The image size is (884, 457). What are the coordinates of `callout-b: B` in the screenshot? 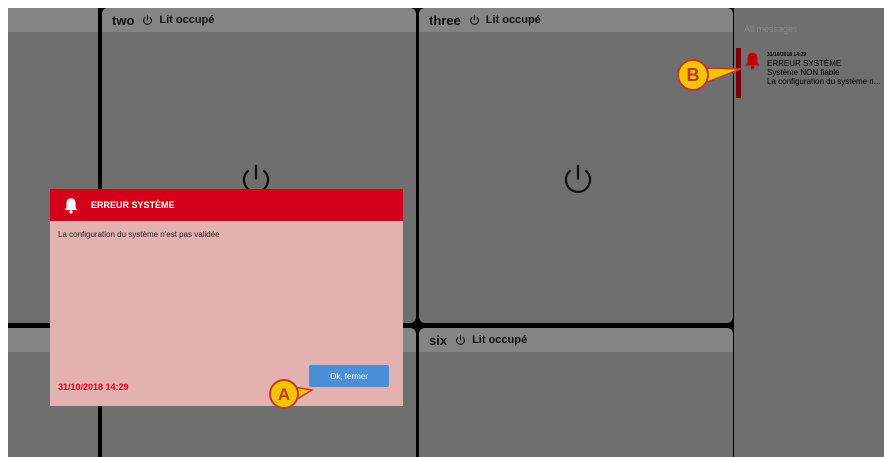 It's located at (709, 75).